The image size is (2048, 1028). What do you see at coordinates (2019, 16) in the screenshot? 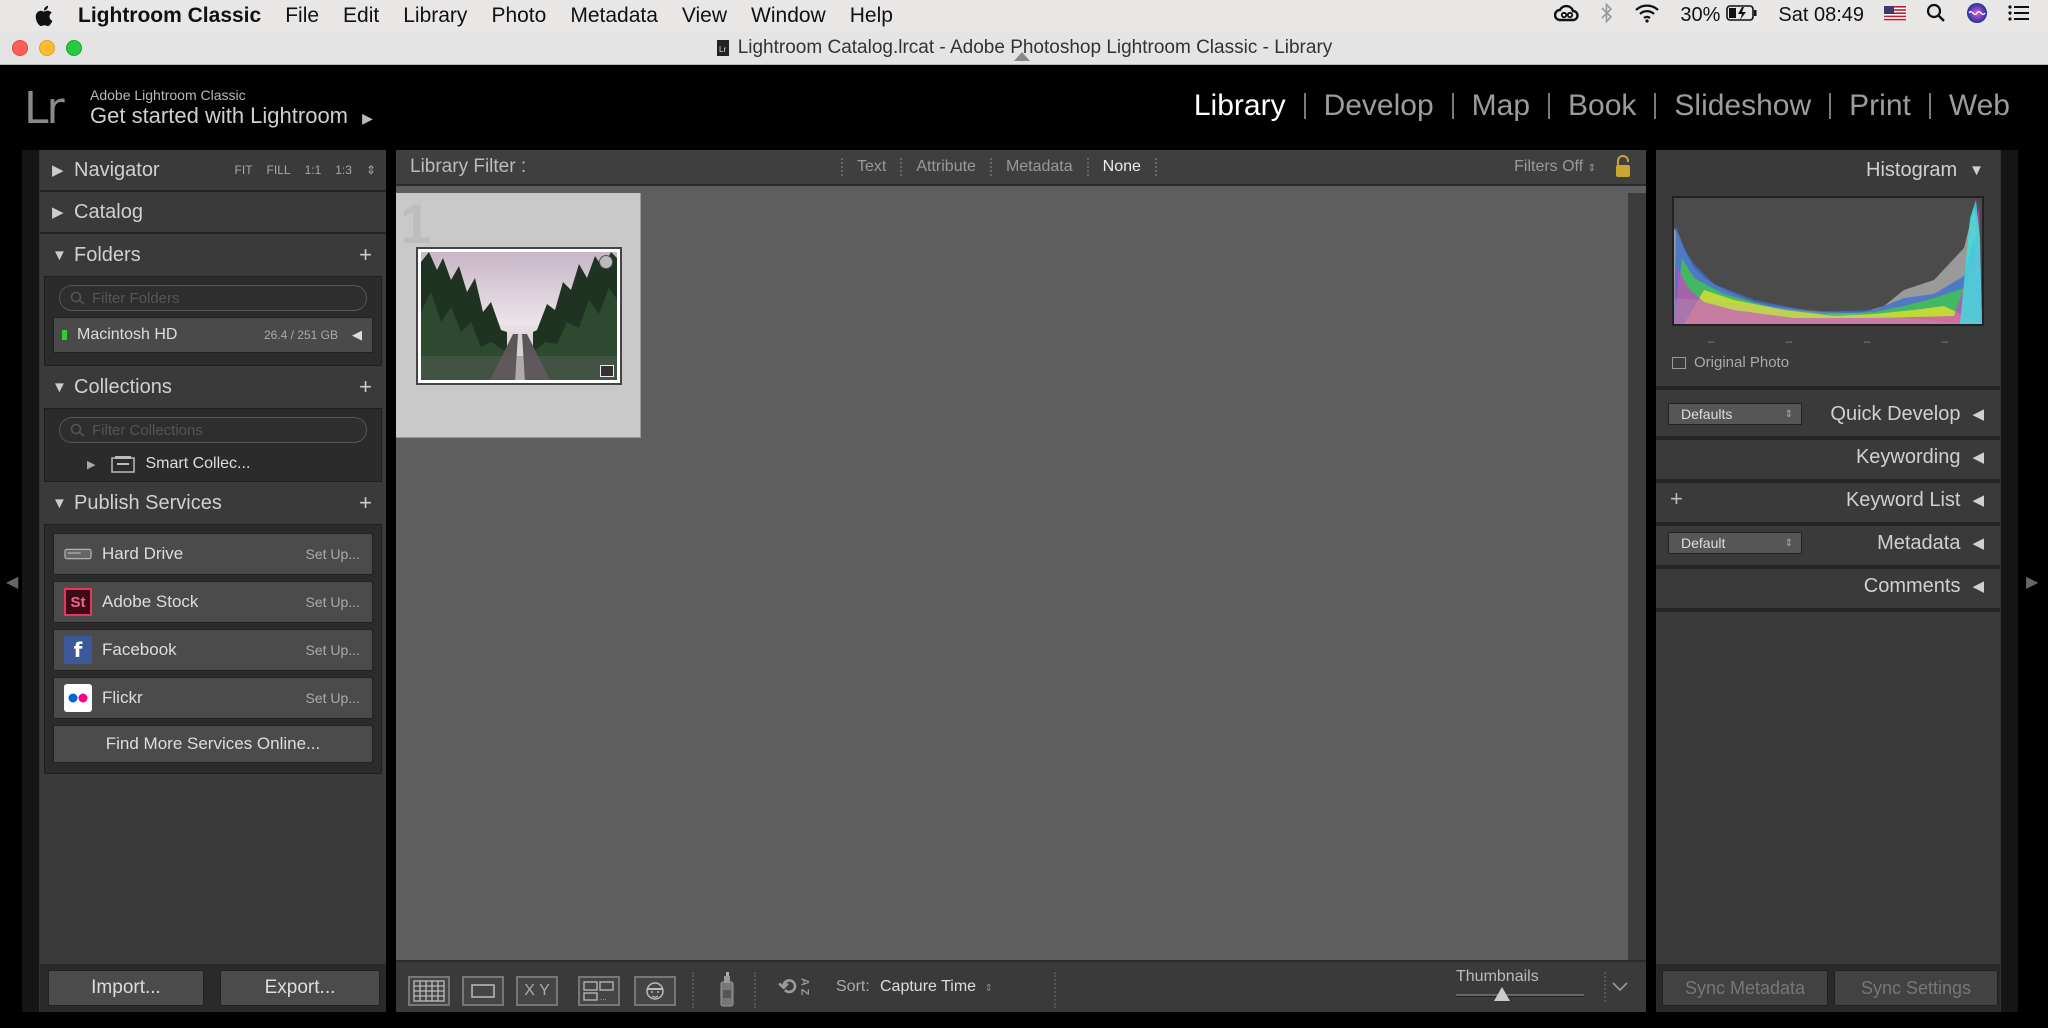
I see `notification-center-icon` at bounding box center [2019, 16].